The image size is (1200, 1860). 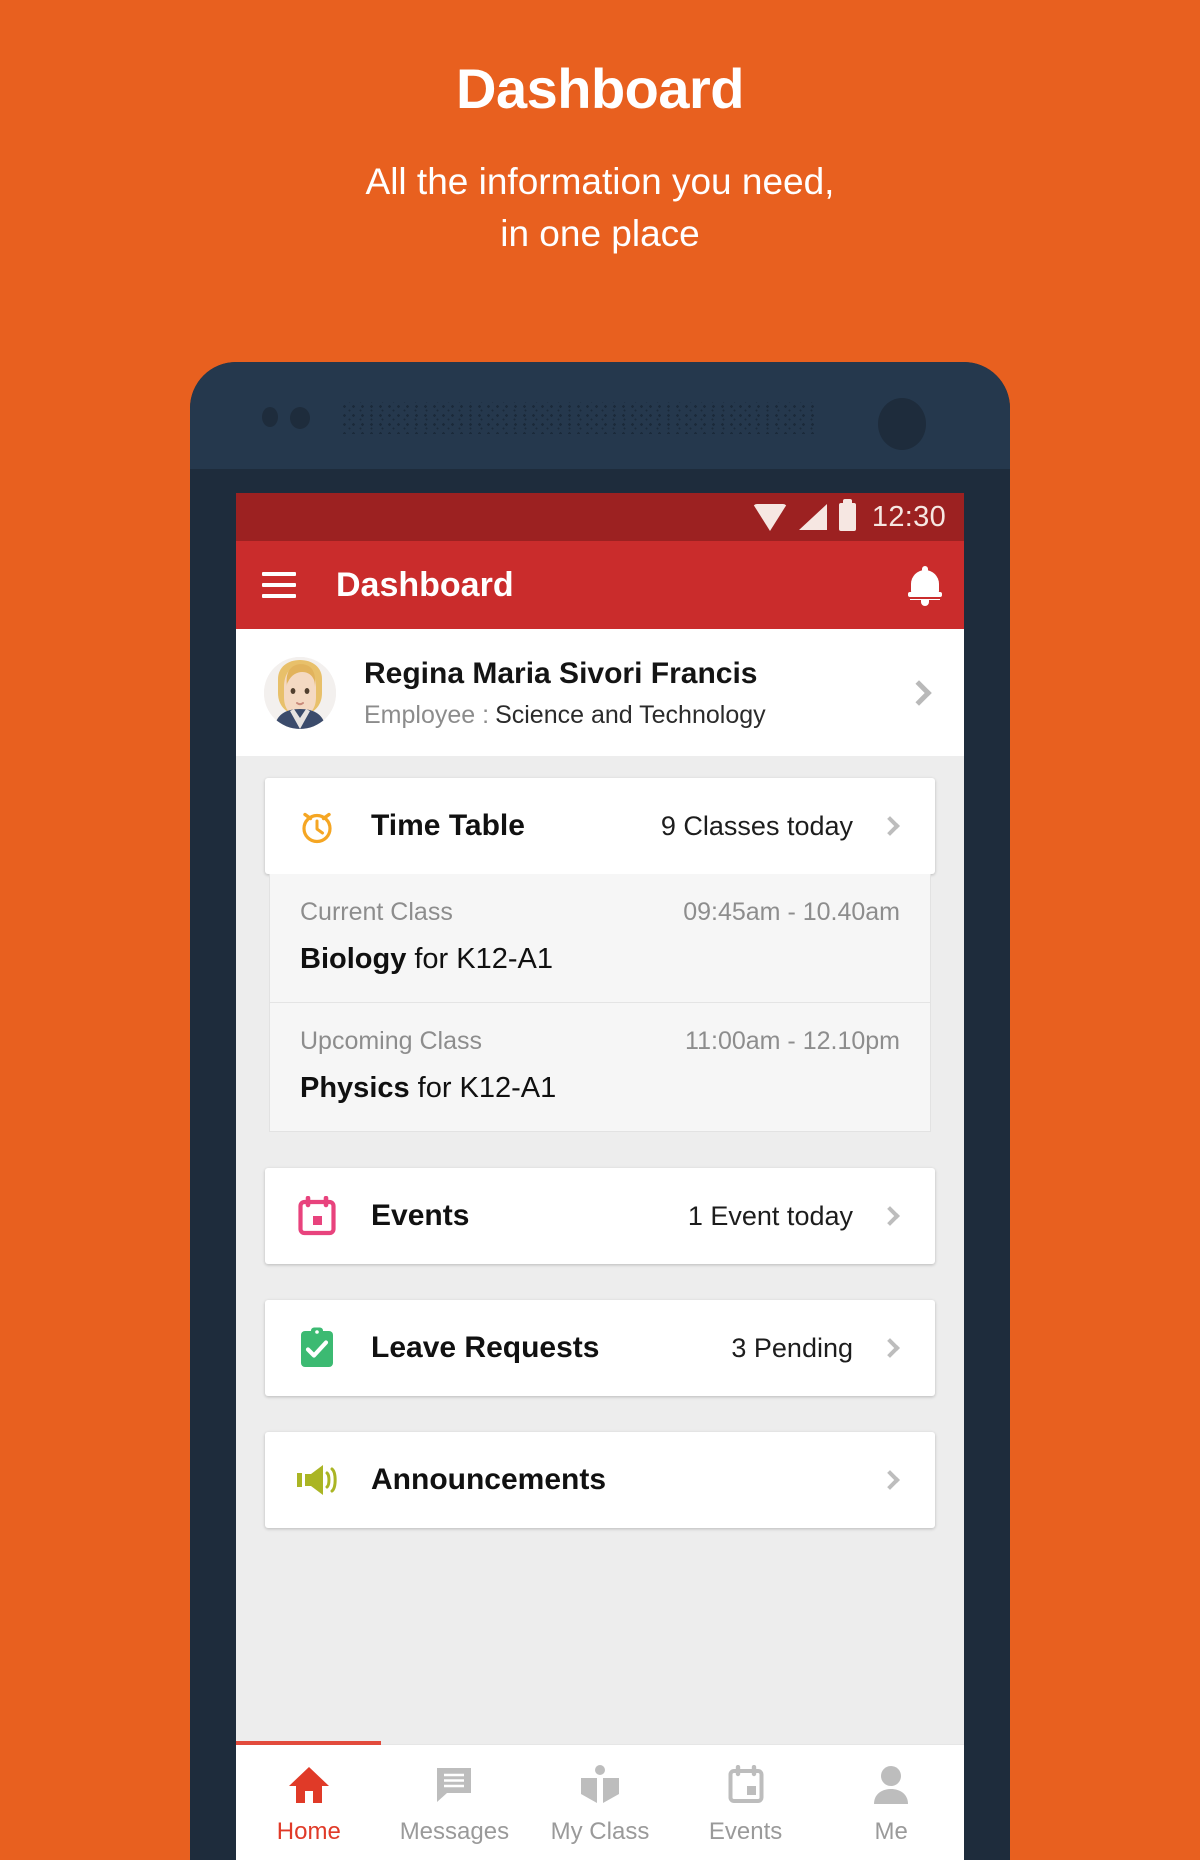 What do you see at coordinates (891, 1831) in the screenshot?
I see `nav-item-me-label: Me` at bounding box center [891, 1831].